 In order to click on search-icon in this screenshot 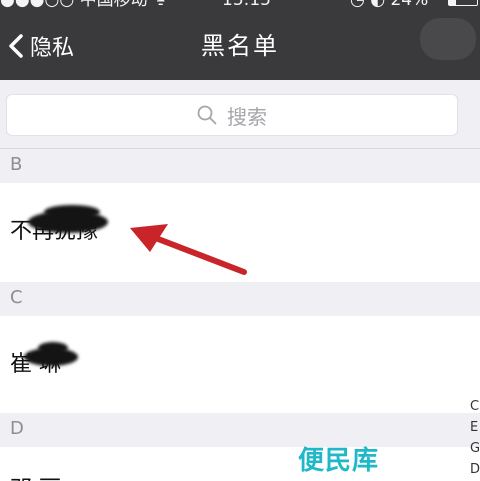, I will do `click(207, 115)`.